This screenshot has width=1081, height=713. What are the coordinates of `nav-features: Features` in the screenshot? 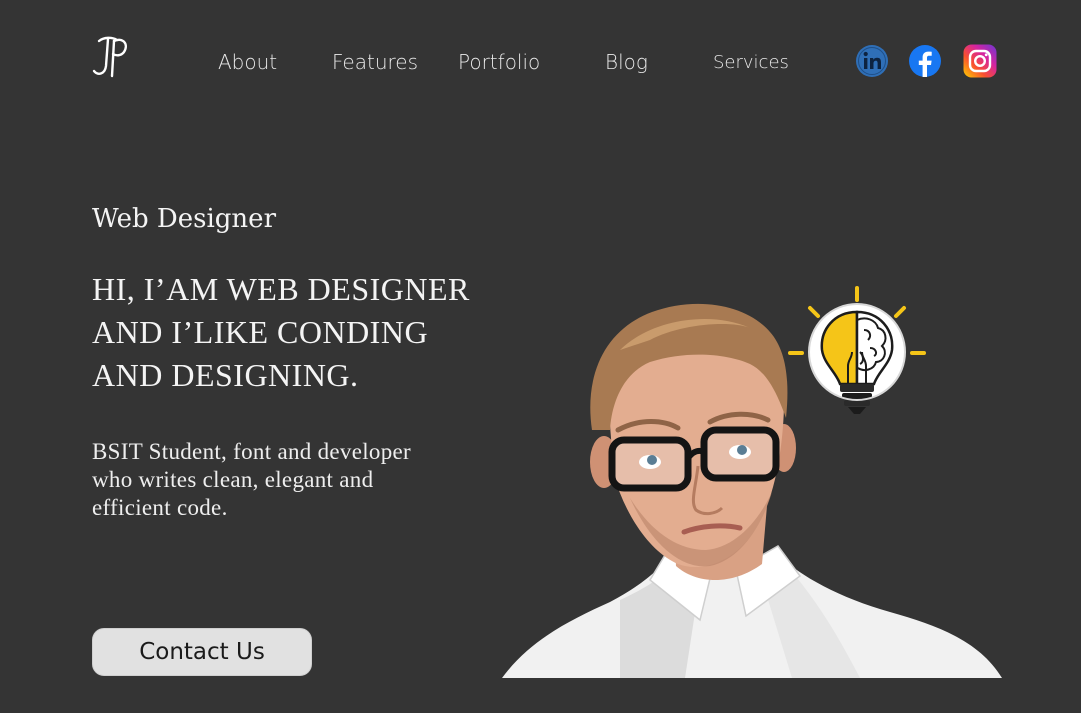 It's located at (375, 62).